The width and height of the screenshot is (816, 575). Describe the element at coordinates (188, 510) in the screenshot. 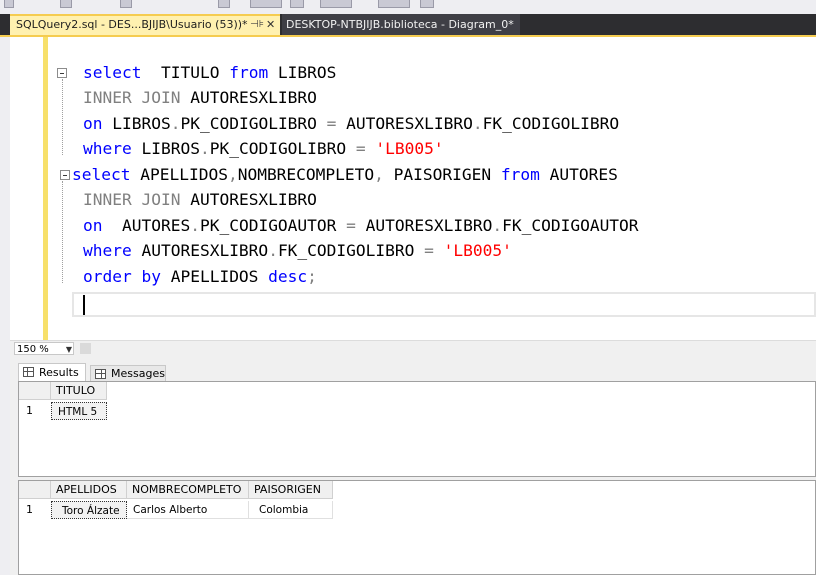

I see `cell-nombrecompleto: Carlos Alberto` at that location.